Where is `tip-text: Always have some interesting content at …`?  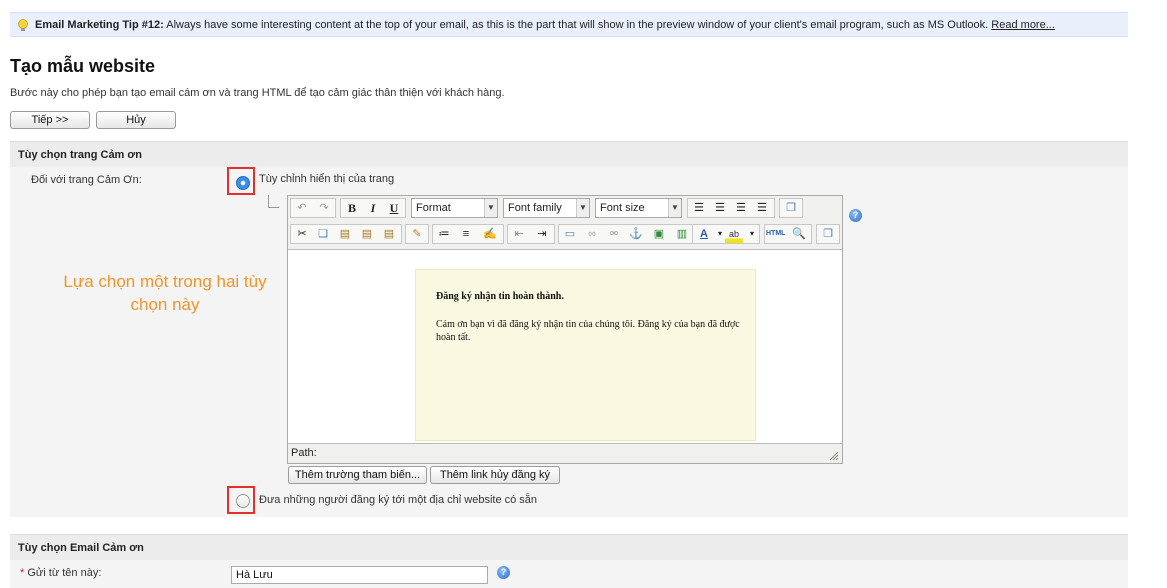 tip-text: Always have some interesting content at … is located at coordinates (577, 25).